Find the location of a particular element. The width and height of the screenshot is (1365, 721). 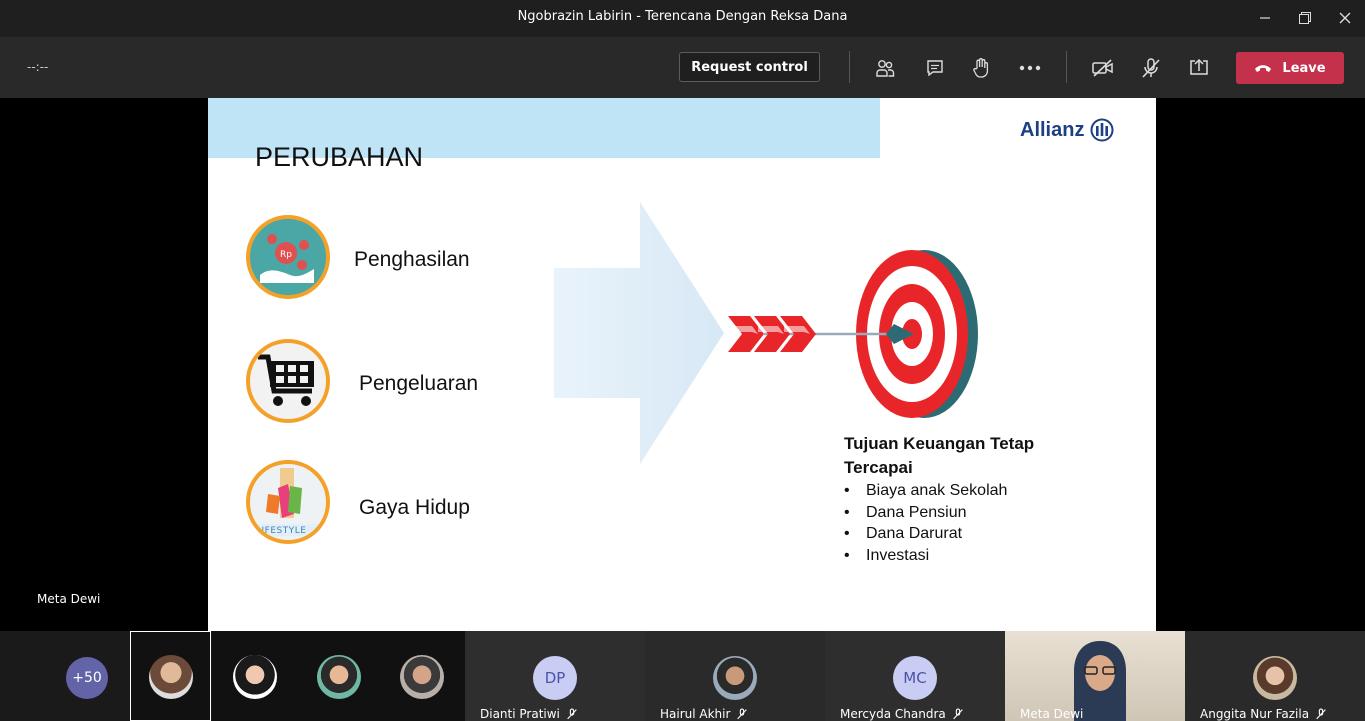

participant-name-text: Meta Dewi is located at coordinates (1052, 714).